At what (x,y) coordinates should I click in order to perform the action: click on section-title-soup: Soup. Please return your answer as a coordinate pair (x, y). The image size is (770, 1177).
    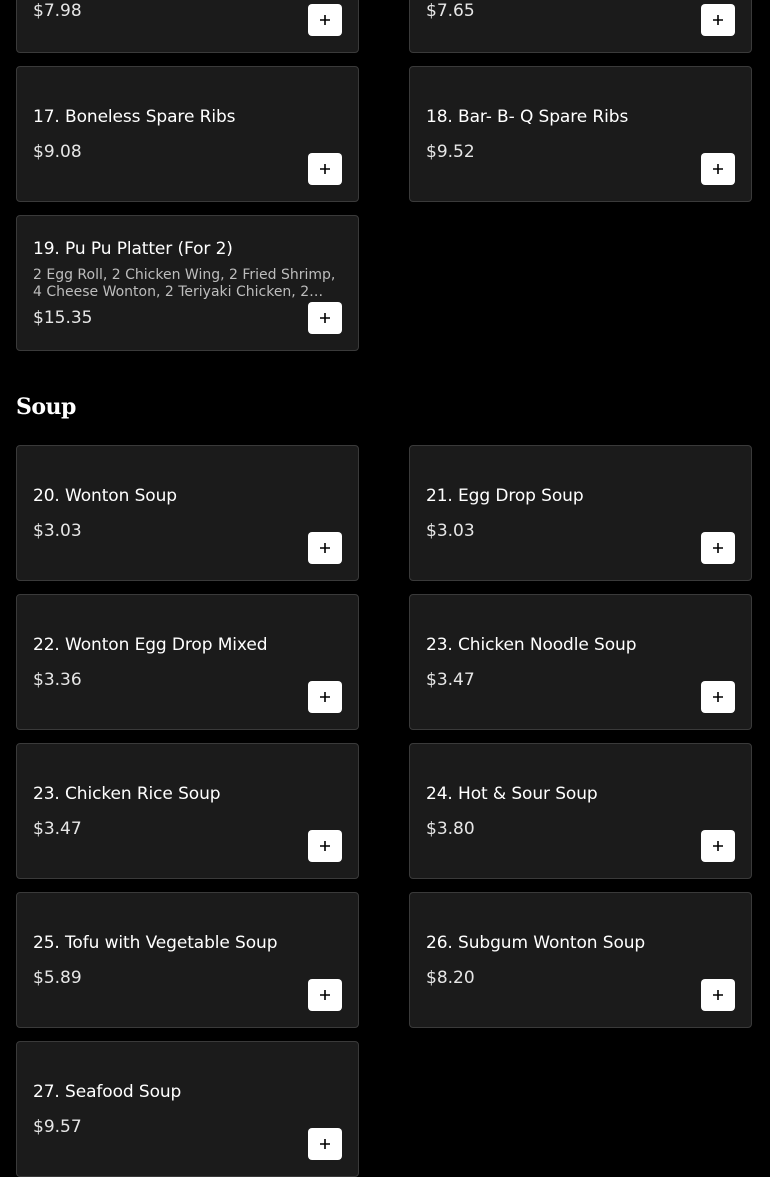
    Looking at the image, I should click on (46, 407).